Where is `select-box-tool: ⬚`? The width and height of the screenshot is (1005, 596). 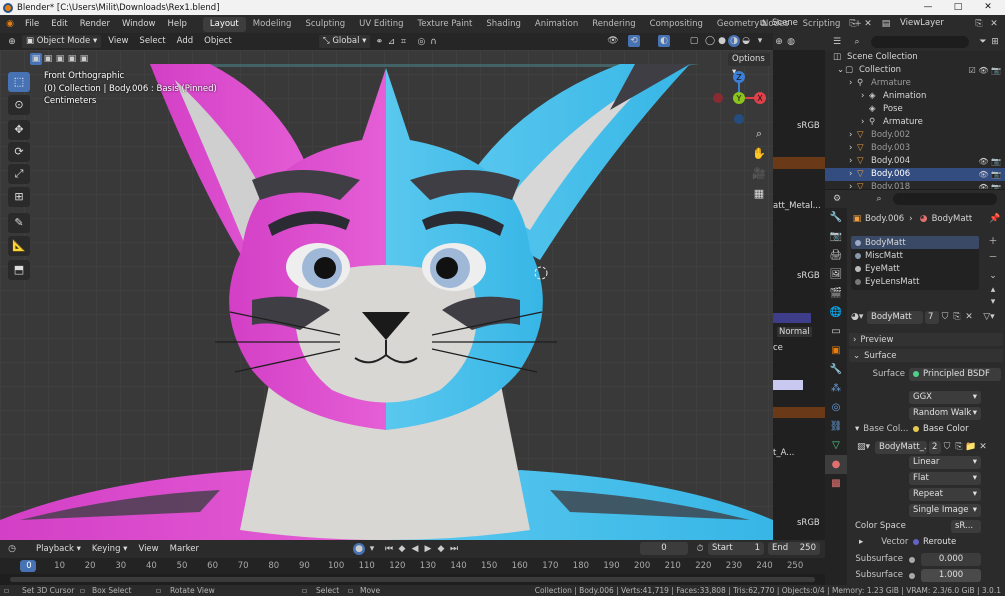 select-box-tool: ⬚ is located at coordinates (19, 82).